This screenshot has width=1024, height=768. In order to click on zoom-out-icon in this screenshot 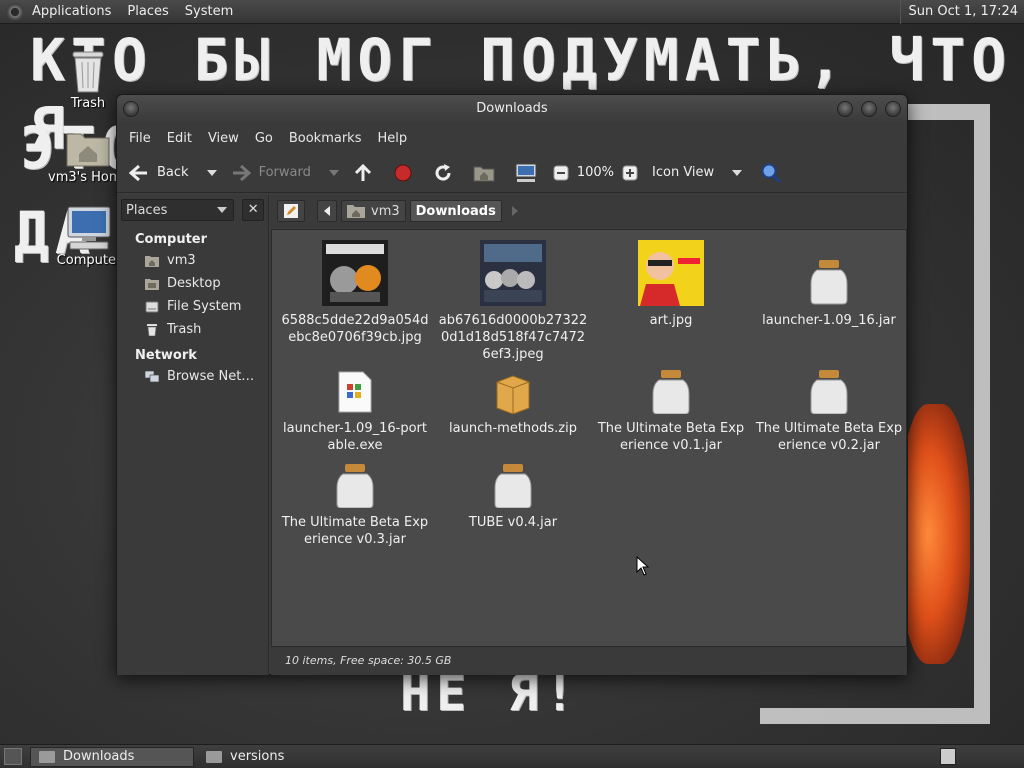, I will do `click(561, 172)`.